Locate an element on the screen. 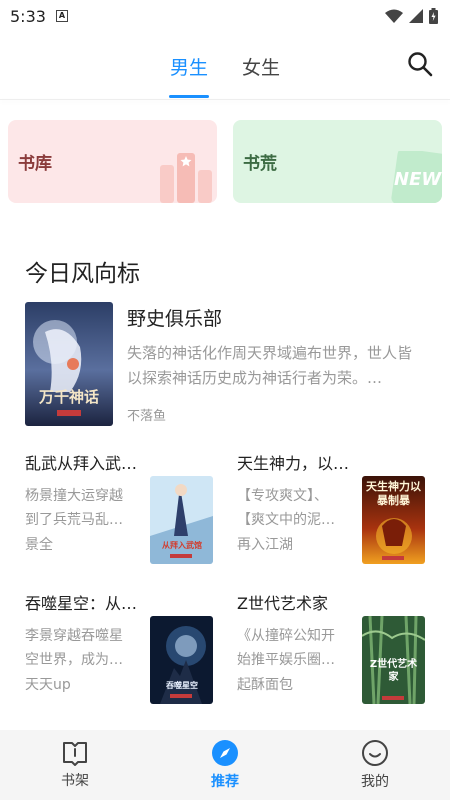  bottom-navigation: 书架 推荐 我的 is located at coordinates (225, 765).